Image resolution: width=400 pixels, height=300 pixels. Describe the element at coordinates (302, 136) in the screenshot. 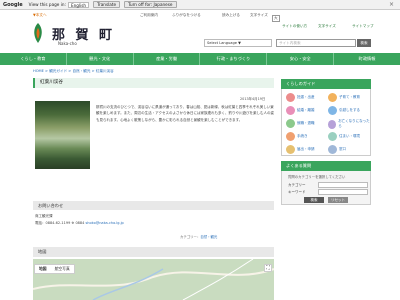

I see `guide-label: 手続き` at that location.